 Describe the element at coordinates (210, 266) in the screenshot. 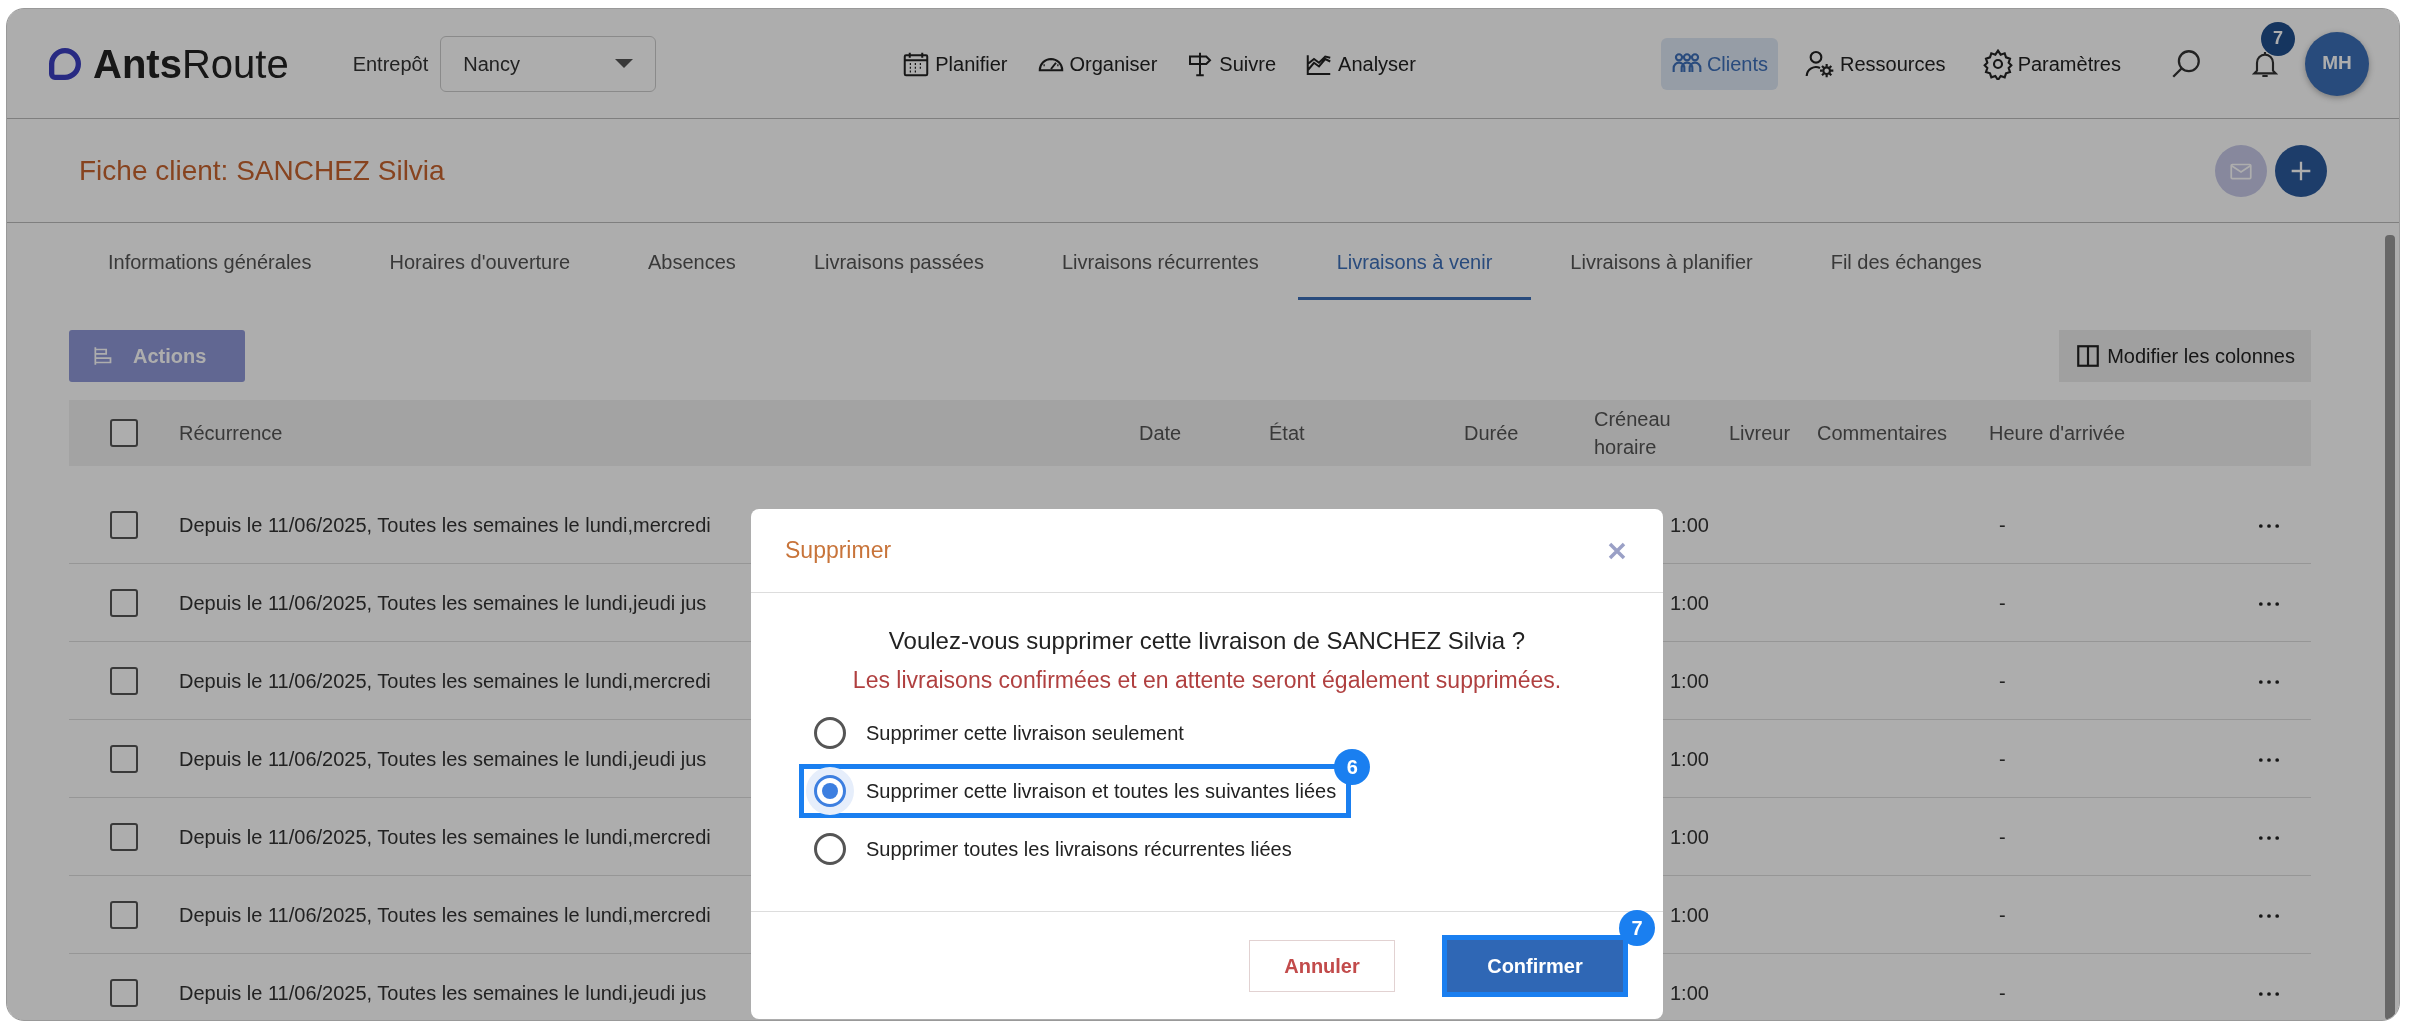

I see `tab: Informations générales` at that location.